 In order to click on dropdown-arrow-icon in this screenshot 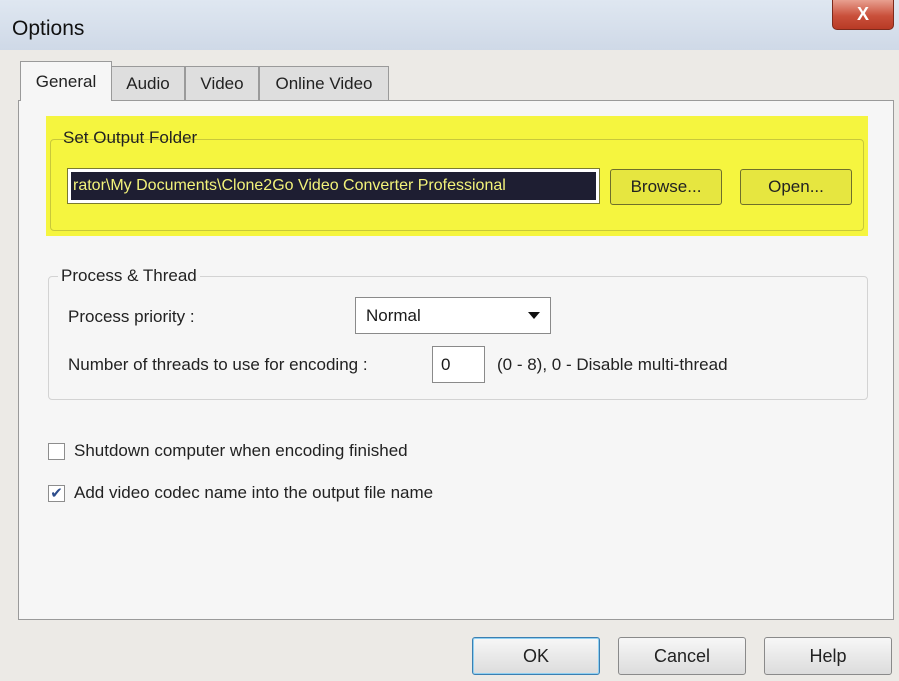, I will do `click(534, 315)`.